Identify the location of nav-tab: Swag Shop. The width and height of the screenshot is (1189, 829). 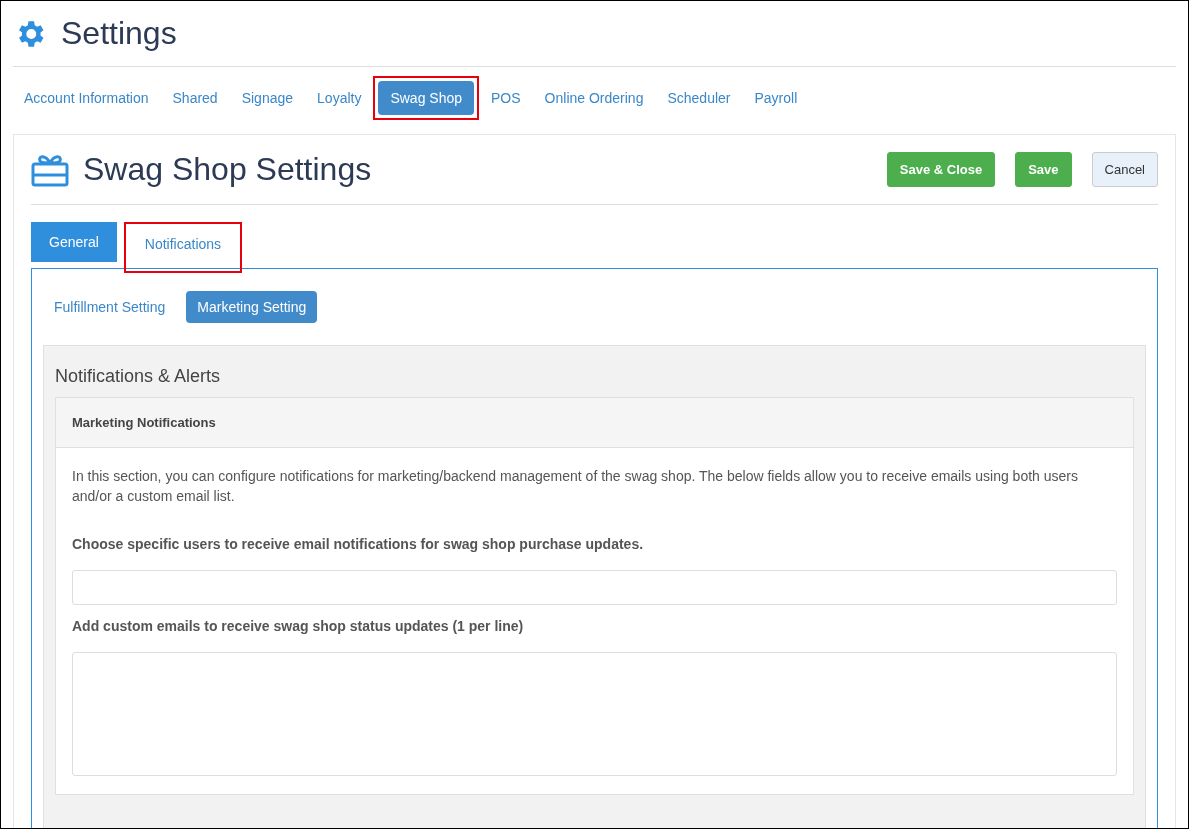
(426, 98).